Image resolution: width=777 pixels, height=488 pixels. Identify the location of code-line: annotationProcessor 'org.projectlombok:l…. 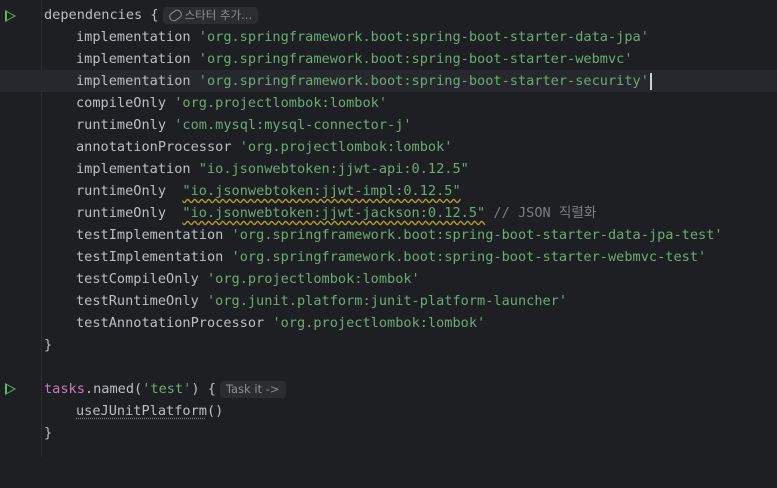
(388, 147).